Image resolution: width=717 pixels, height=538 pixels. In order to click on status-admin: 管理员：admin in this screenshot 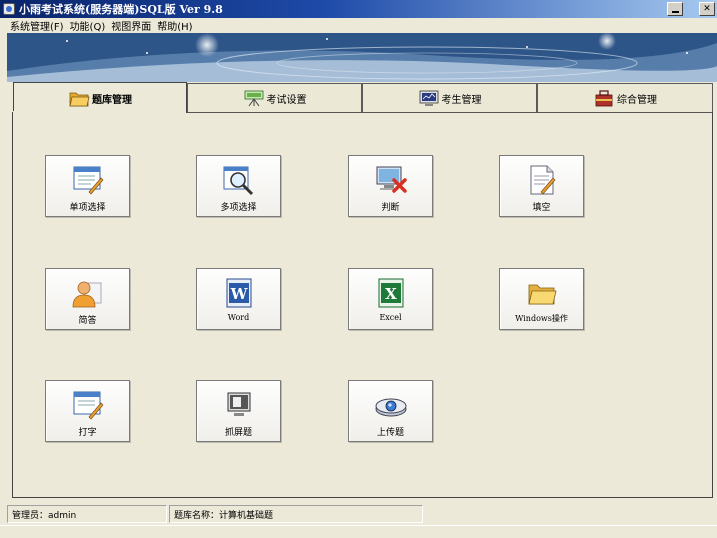, I will do `click(87, 514)`.